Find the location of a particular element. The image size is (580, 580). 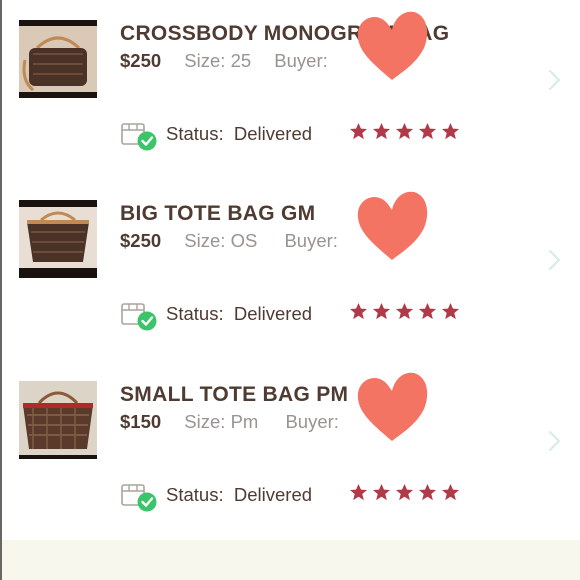

order-meta: $250 Size: 25 Buyer: is located at coordinates (224, 61).